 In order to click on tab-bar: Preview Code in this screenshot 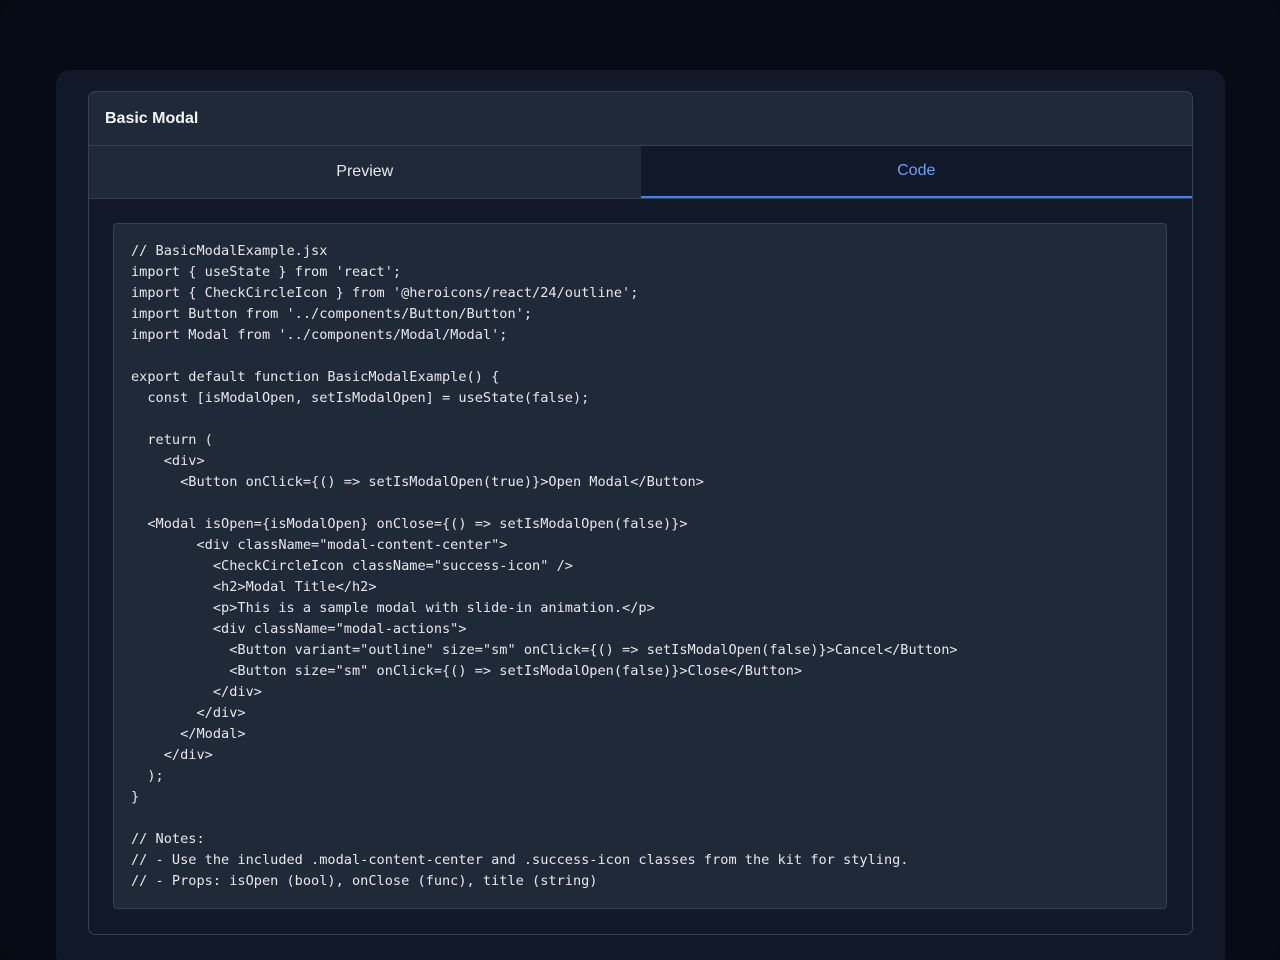, I will do `click(640, 172)`.